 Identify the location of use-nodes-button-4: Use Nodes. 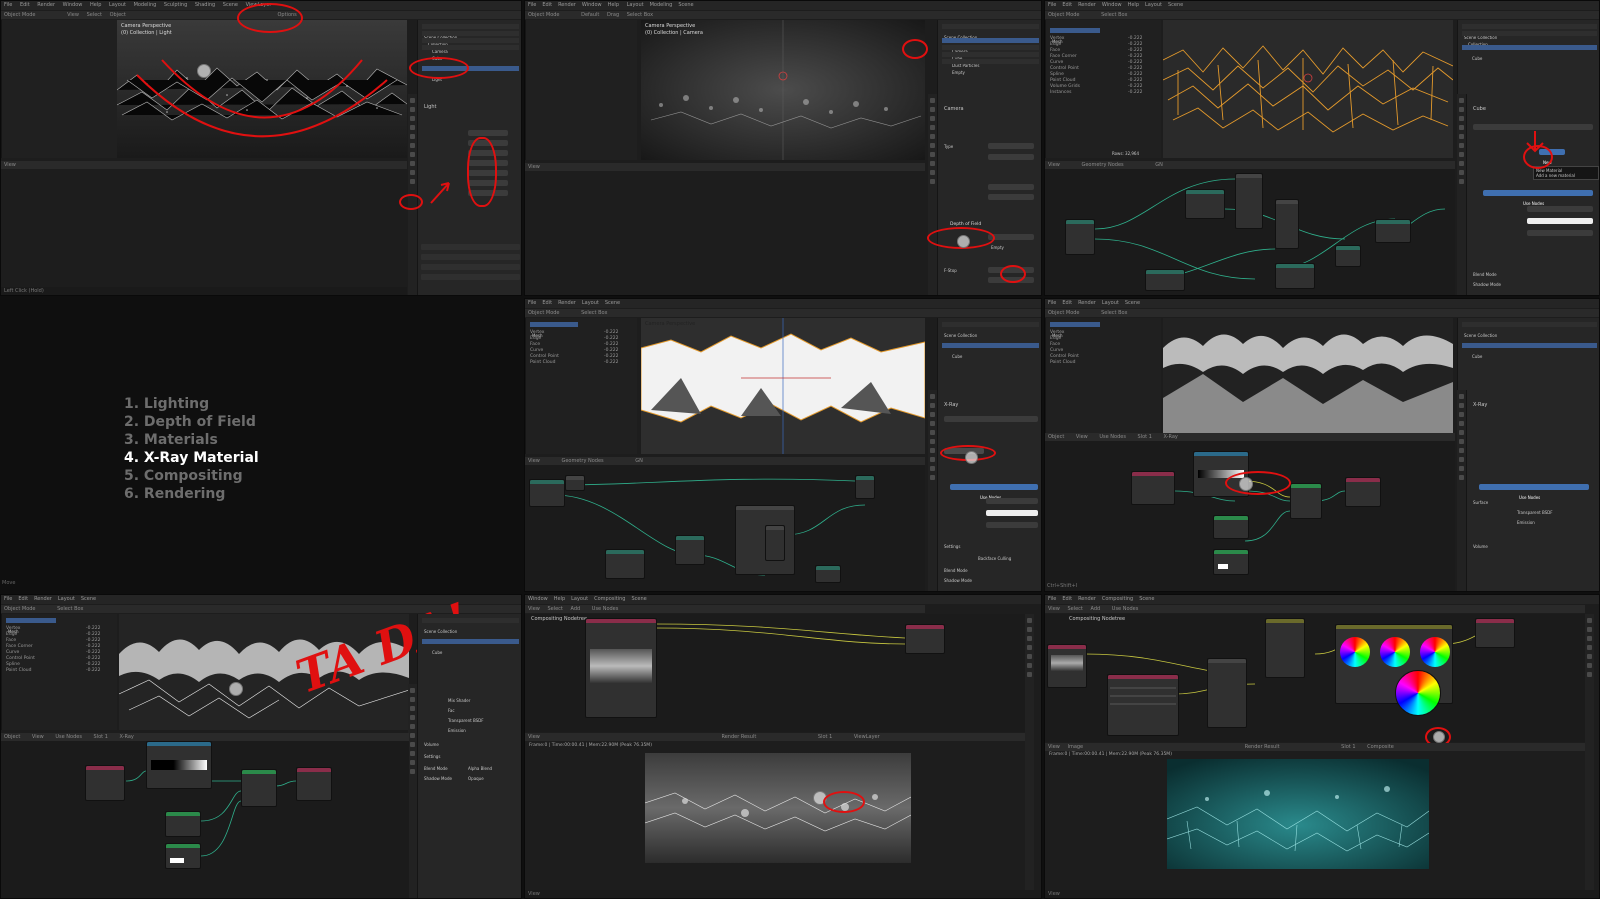
(994, 492).